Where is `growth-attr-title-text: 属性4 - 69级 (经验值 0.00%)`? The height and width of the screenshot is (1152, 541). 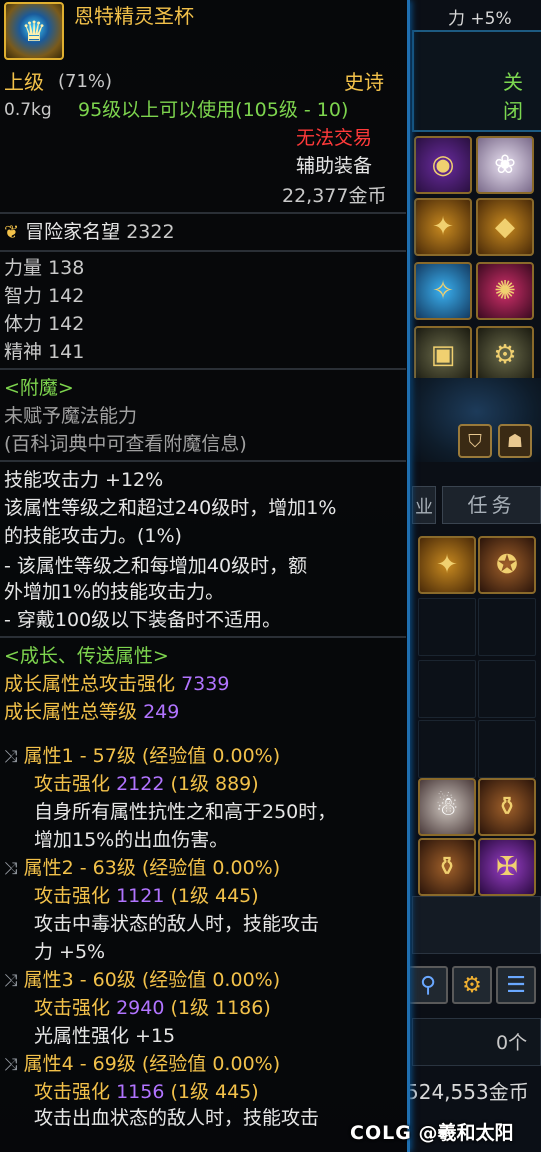 growth-attr-title-text: 属性4 - 69级 (经验值 0.00%) is located at coordinates (152, 1064).